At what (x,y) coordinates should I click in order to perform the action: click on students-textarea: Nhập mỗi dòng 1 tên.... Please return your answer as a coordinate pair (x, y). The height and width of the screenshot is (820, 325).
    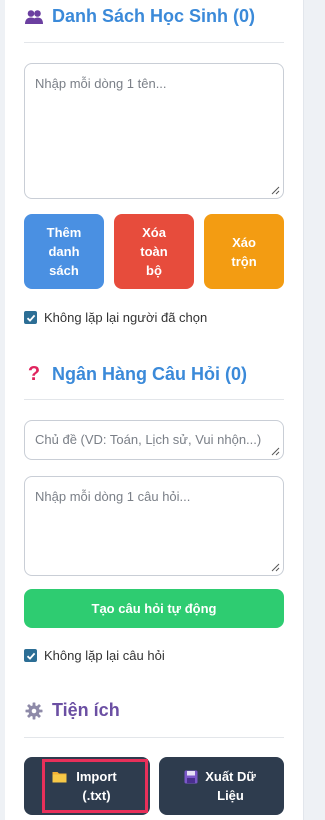
    Looking at the image, I should click on (154, 131).